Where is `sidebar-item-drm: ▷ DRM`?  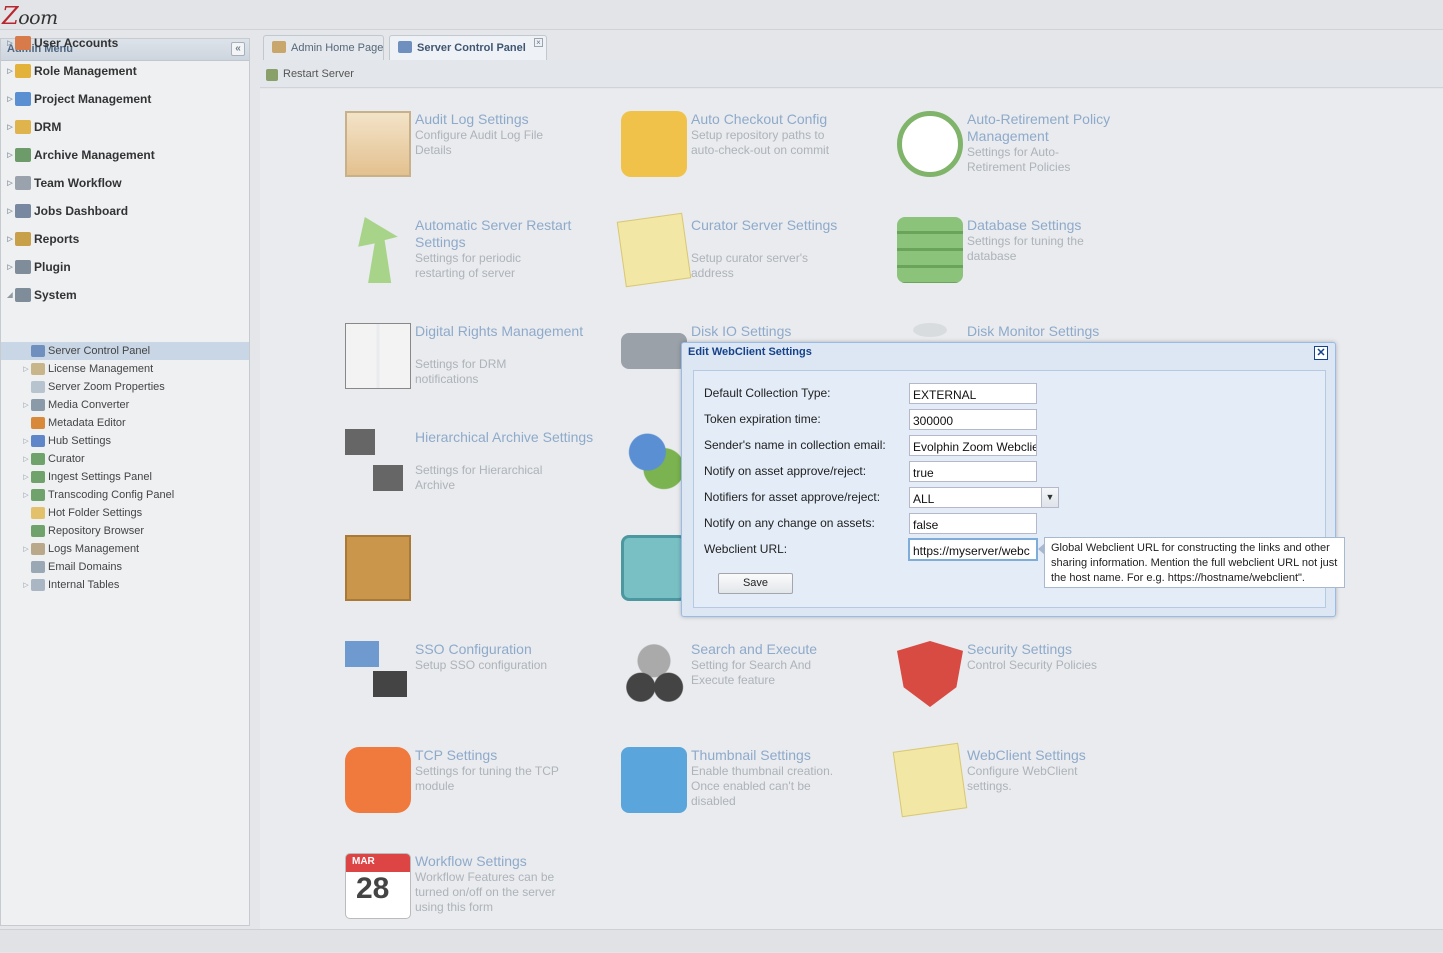 sidebar-item-drm: ▷ DRM is located at coordinates (125, 127).